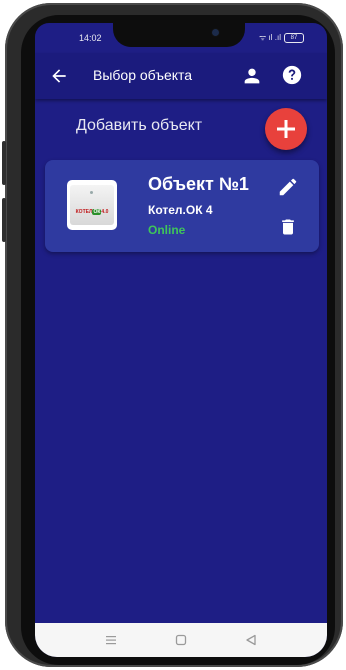 The height and width of the screenshot is (670, 346). I want to click on menu-icon, so click(111, 640).